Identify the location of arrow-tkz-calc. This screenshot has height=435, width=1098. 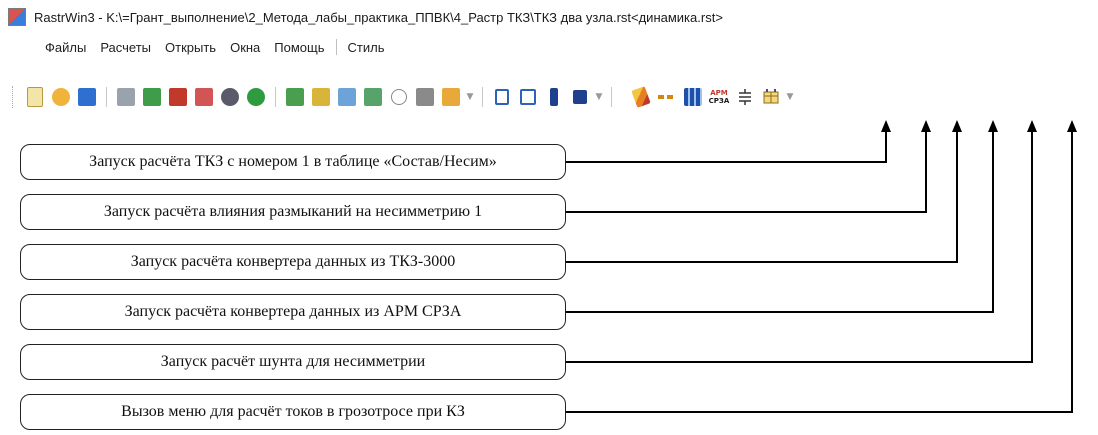
(728, 141).